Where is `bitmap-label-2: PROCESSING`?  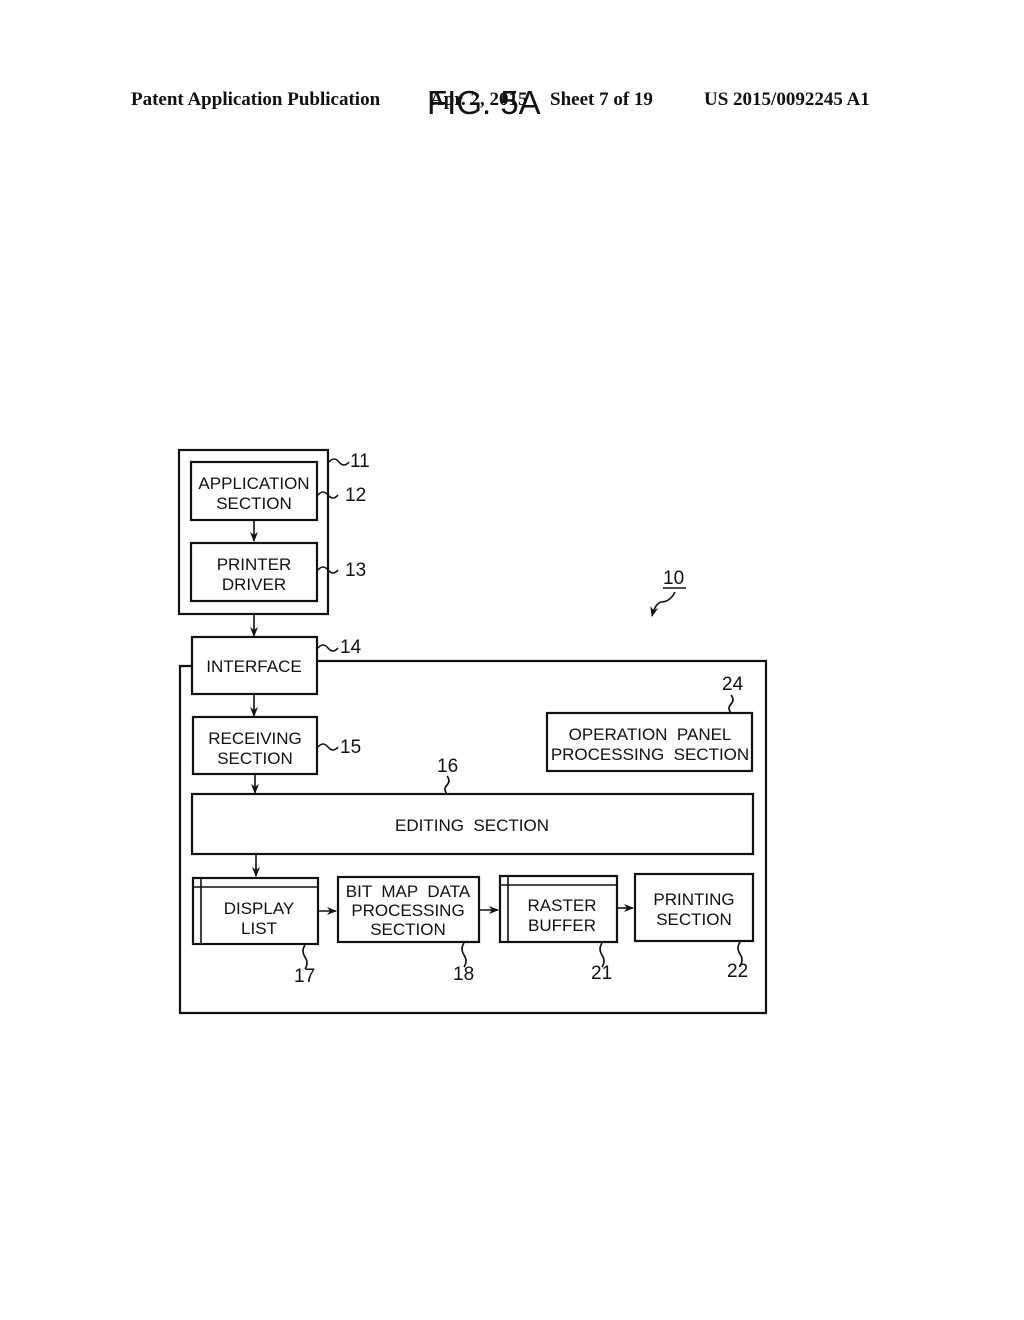 bitmap-label-2: PROCESSING is located at coordinates (407, 910).